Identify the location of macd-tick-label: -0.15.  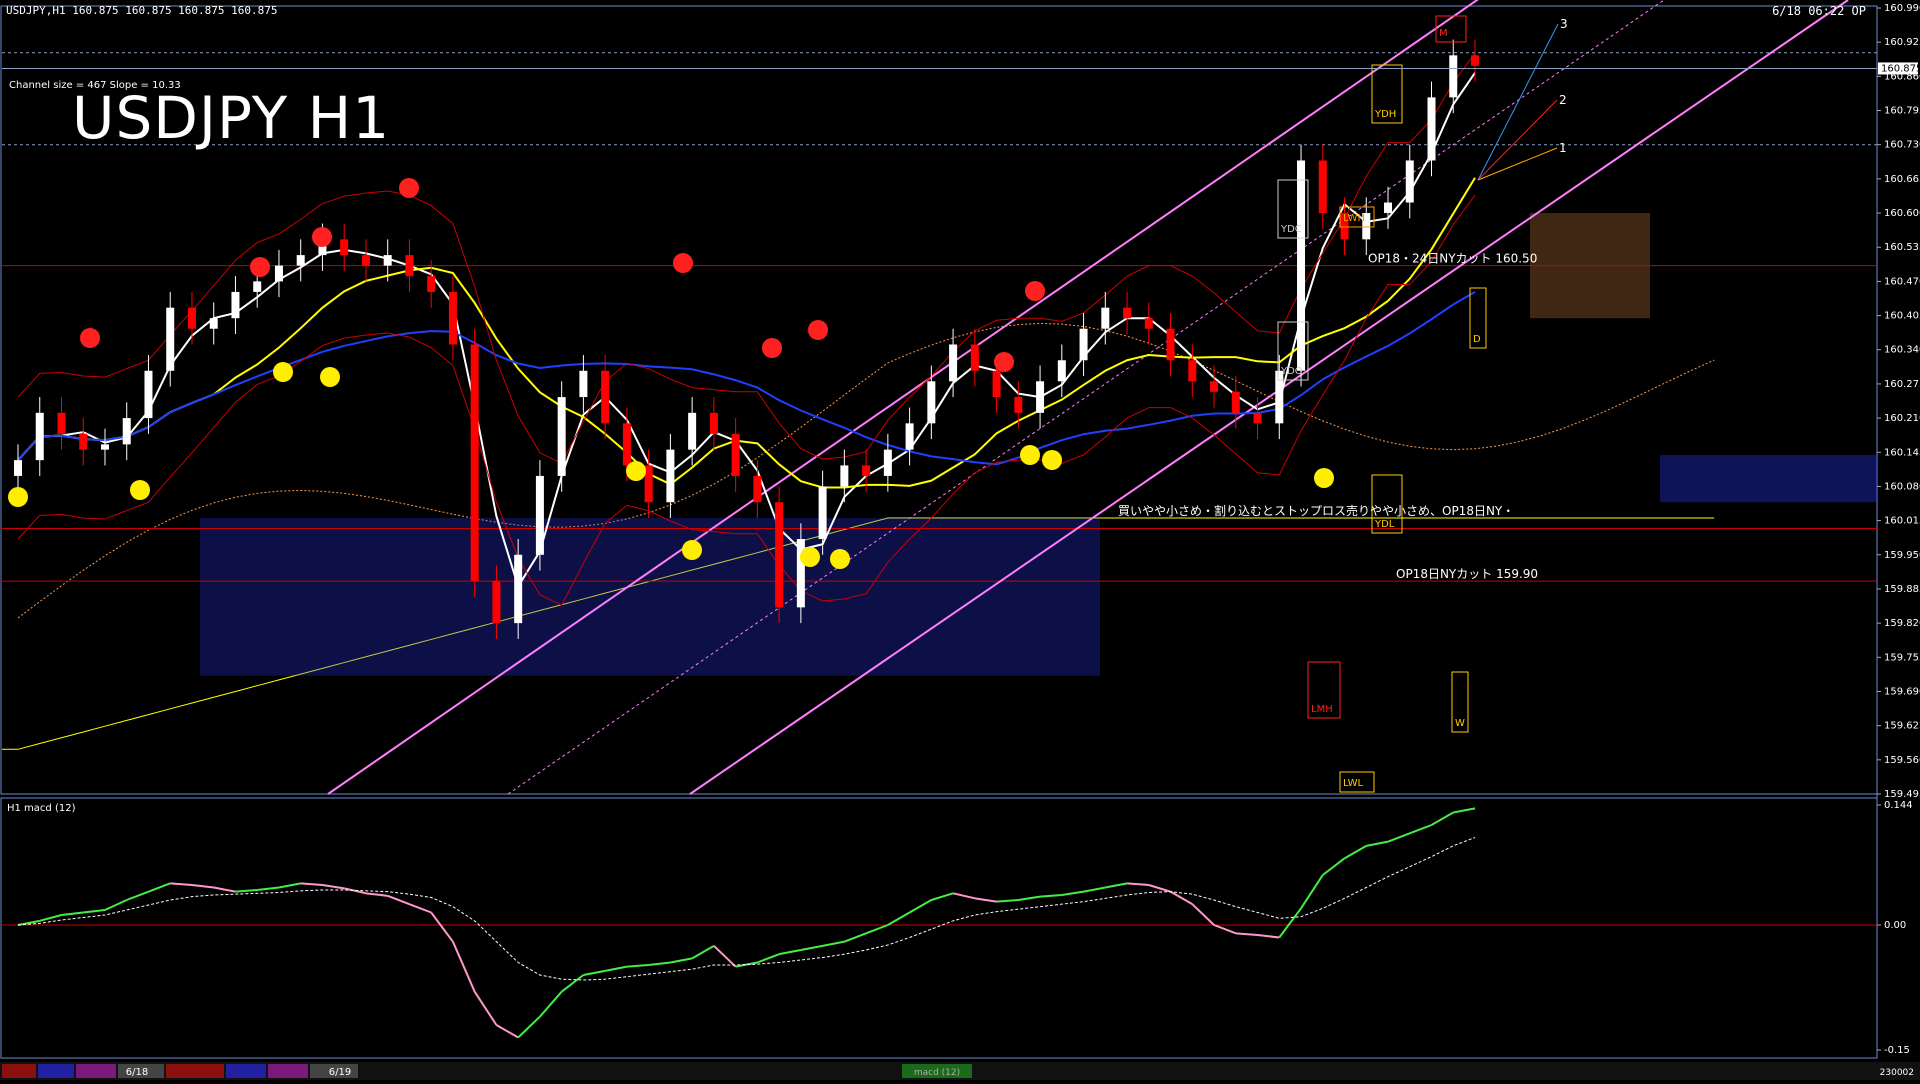
(1897, 1050).